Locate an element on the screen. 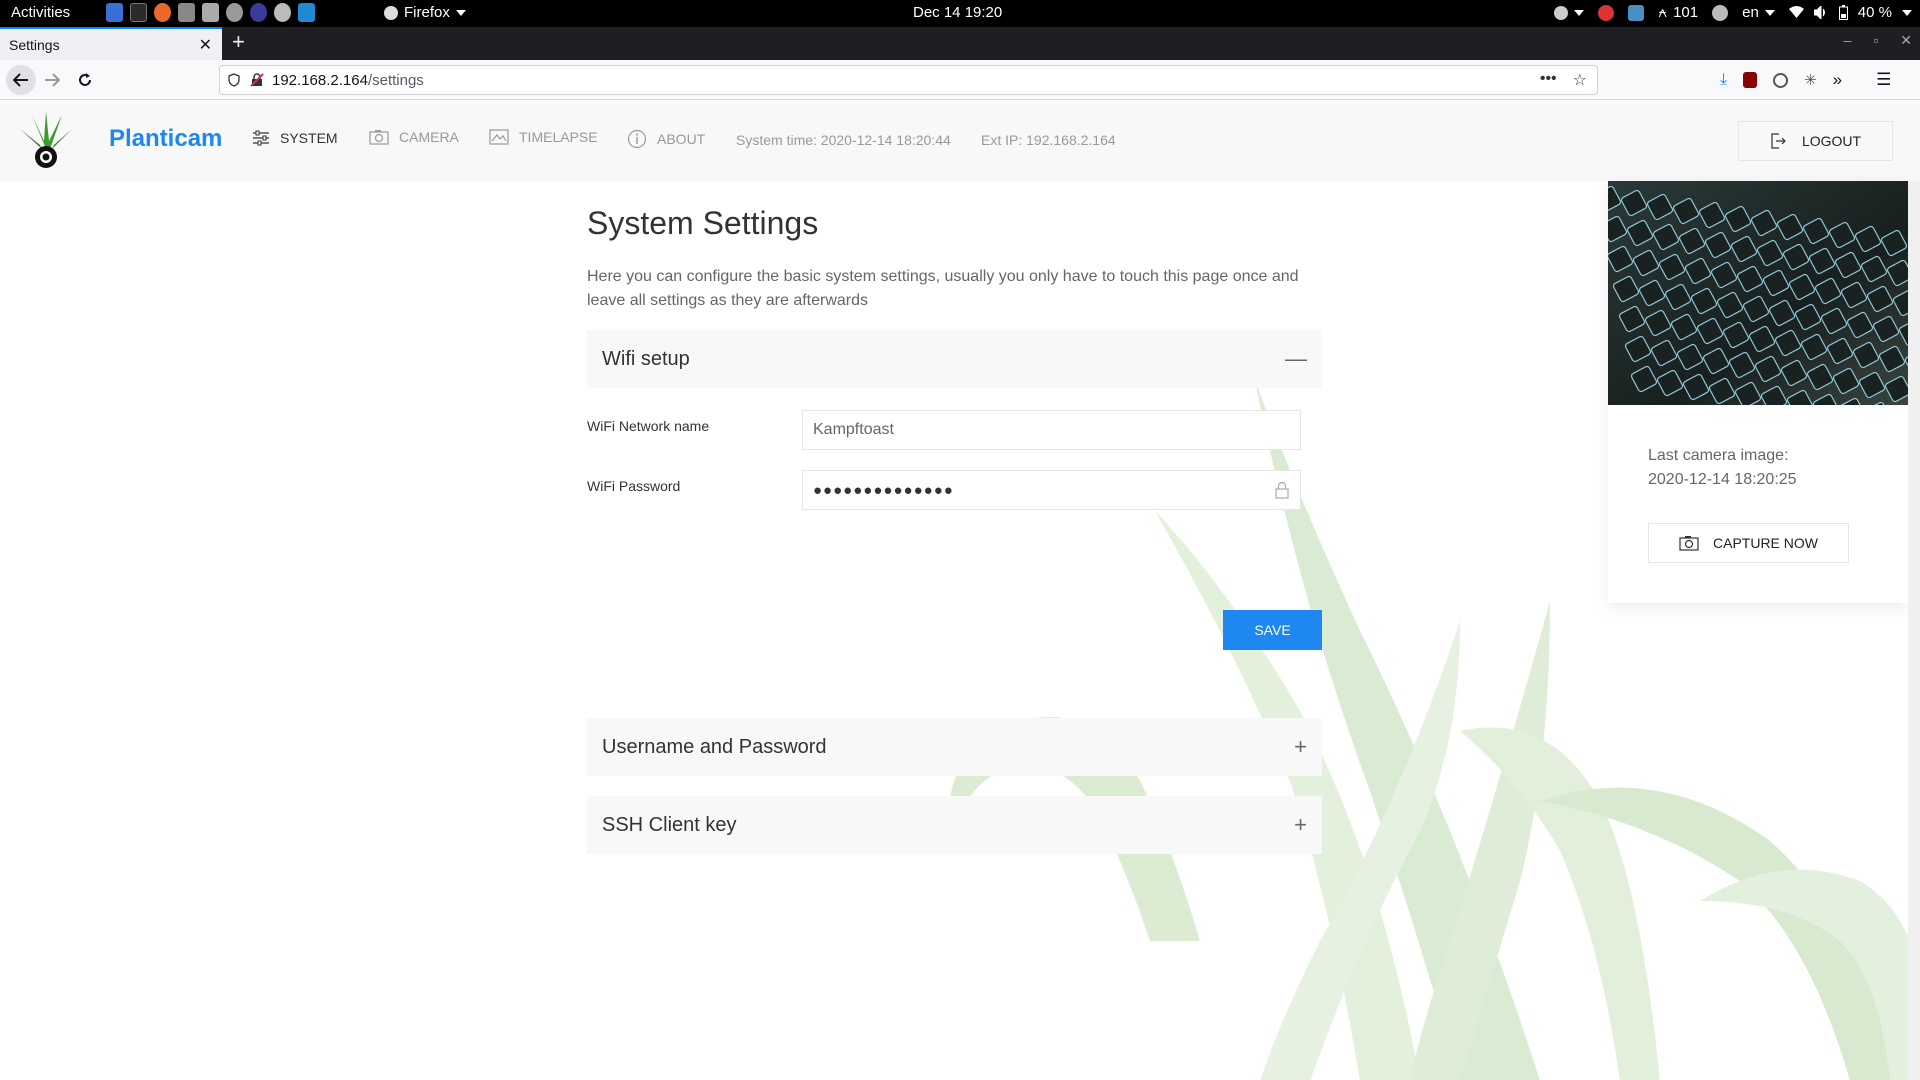 The height and width of the screenshot is (1080, 1920). wifi-network-input: Kampftoast is located at coordinates (1051, 430).